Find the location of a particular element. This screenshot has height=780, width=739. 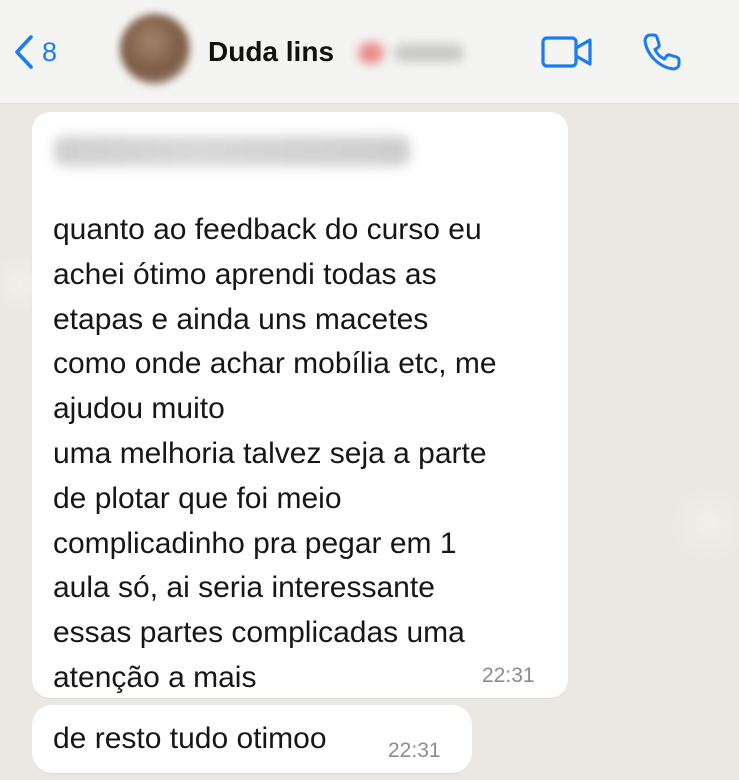

redacted-quoted-text is located at coordinates (232, 151).